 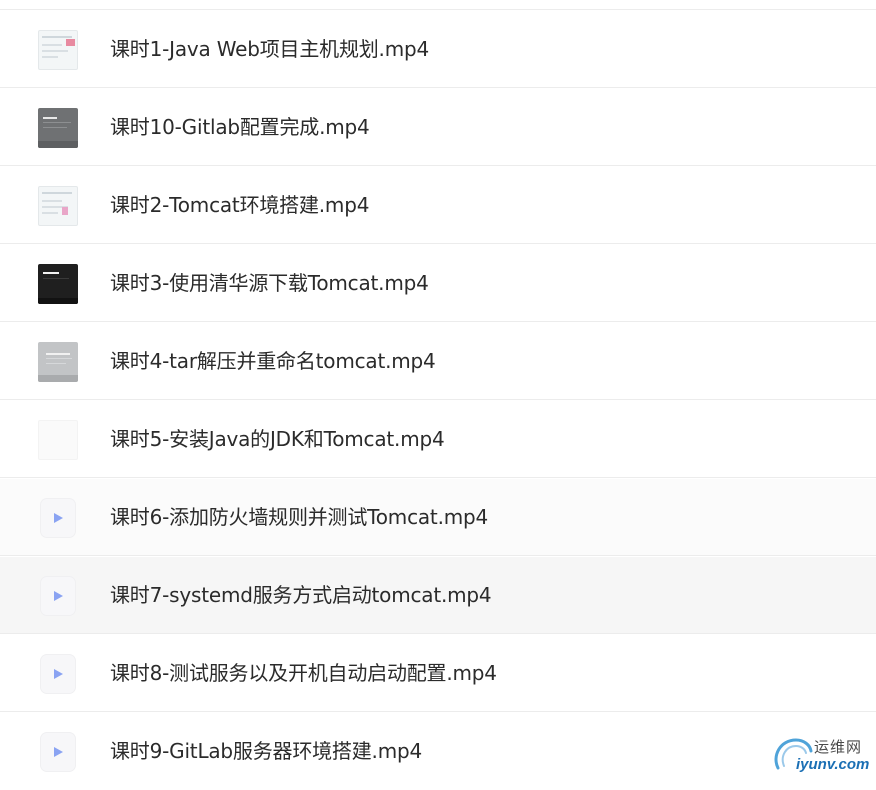 What do you see at coordinates (838, 747) in the screenshot?
I see `watermark-name: 运维网` at bounding box center [838, 747].